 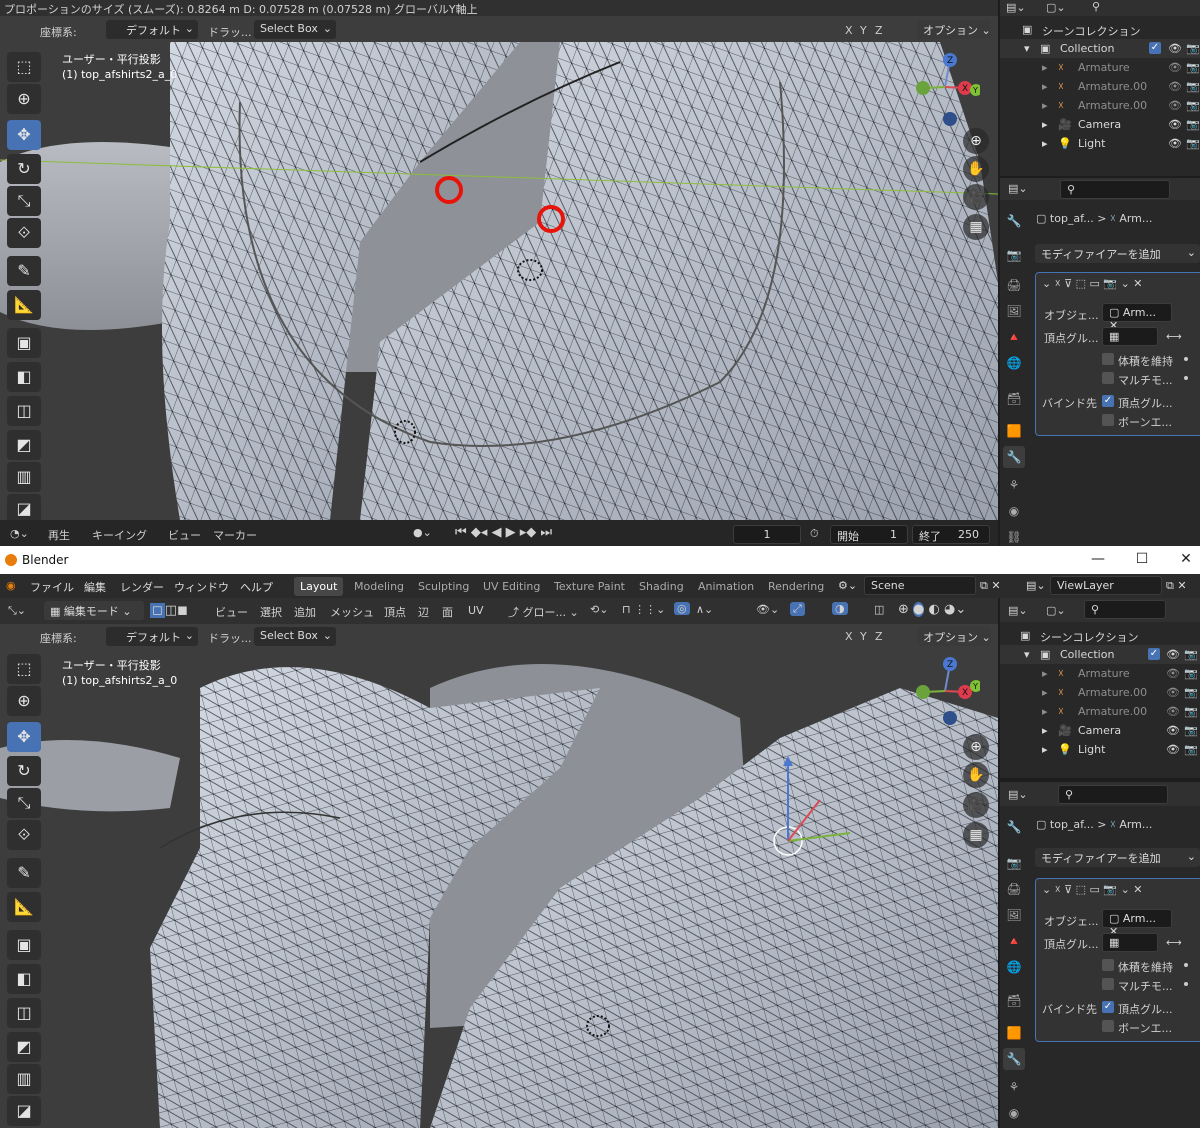 What do you see at coordinates (1014, 1087) in the screenshot?
I see `particles-tab: ⚘` at bounding box center [1014, 1087].